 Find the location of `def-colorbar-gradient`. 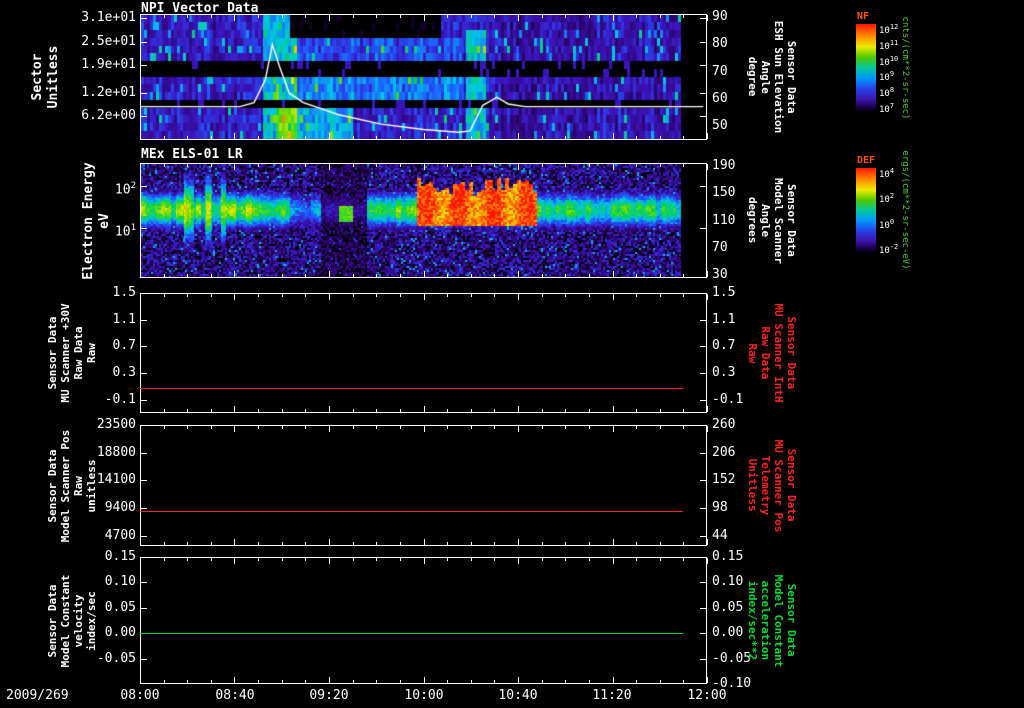

def-colorbar-gradient is located at coordinates (866, 210).